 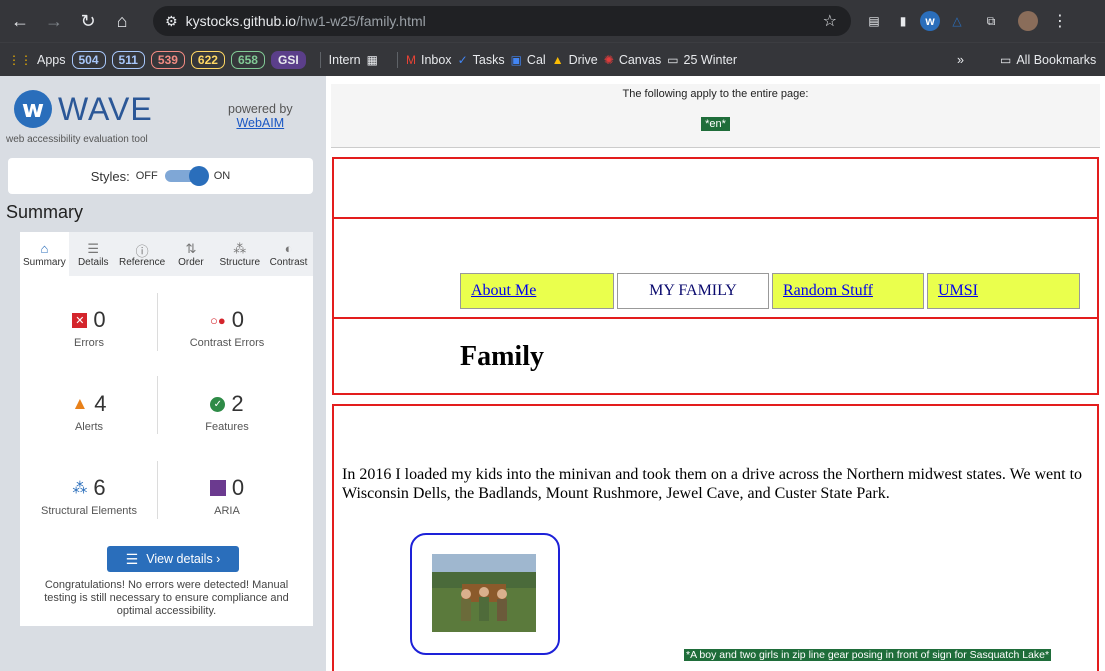 What do you see at coordinates (957, 21) in the screenshot?
I see `triangle-extension-icon: △` at bounding box center [957, 21].